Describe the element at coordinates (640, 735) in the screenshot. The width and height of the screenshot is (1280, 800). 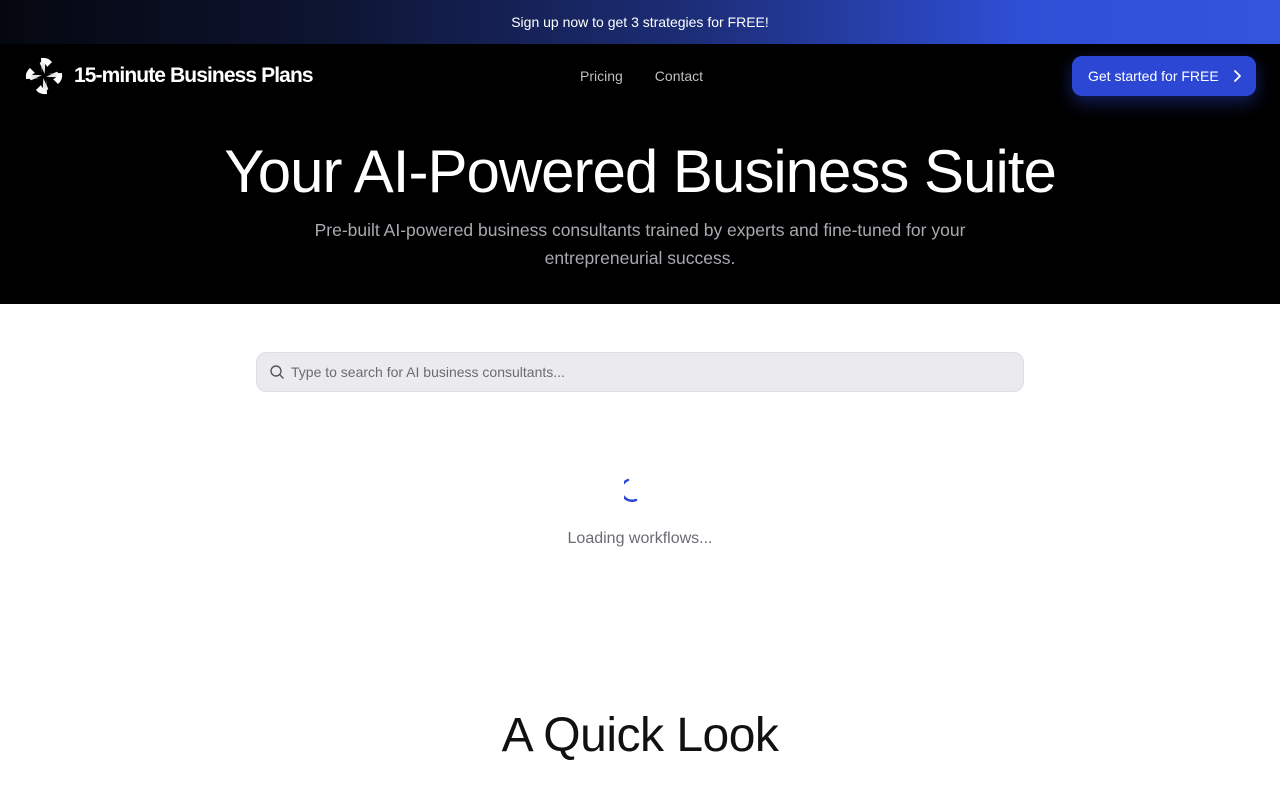
I see `quick-look-title: A Quick Look` at that location.